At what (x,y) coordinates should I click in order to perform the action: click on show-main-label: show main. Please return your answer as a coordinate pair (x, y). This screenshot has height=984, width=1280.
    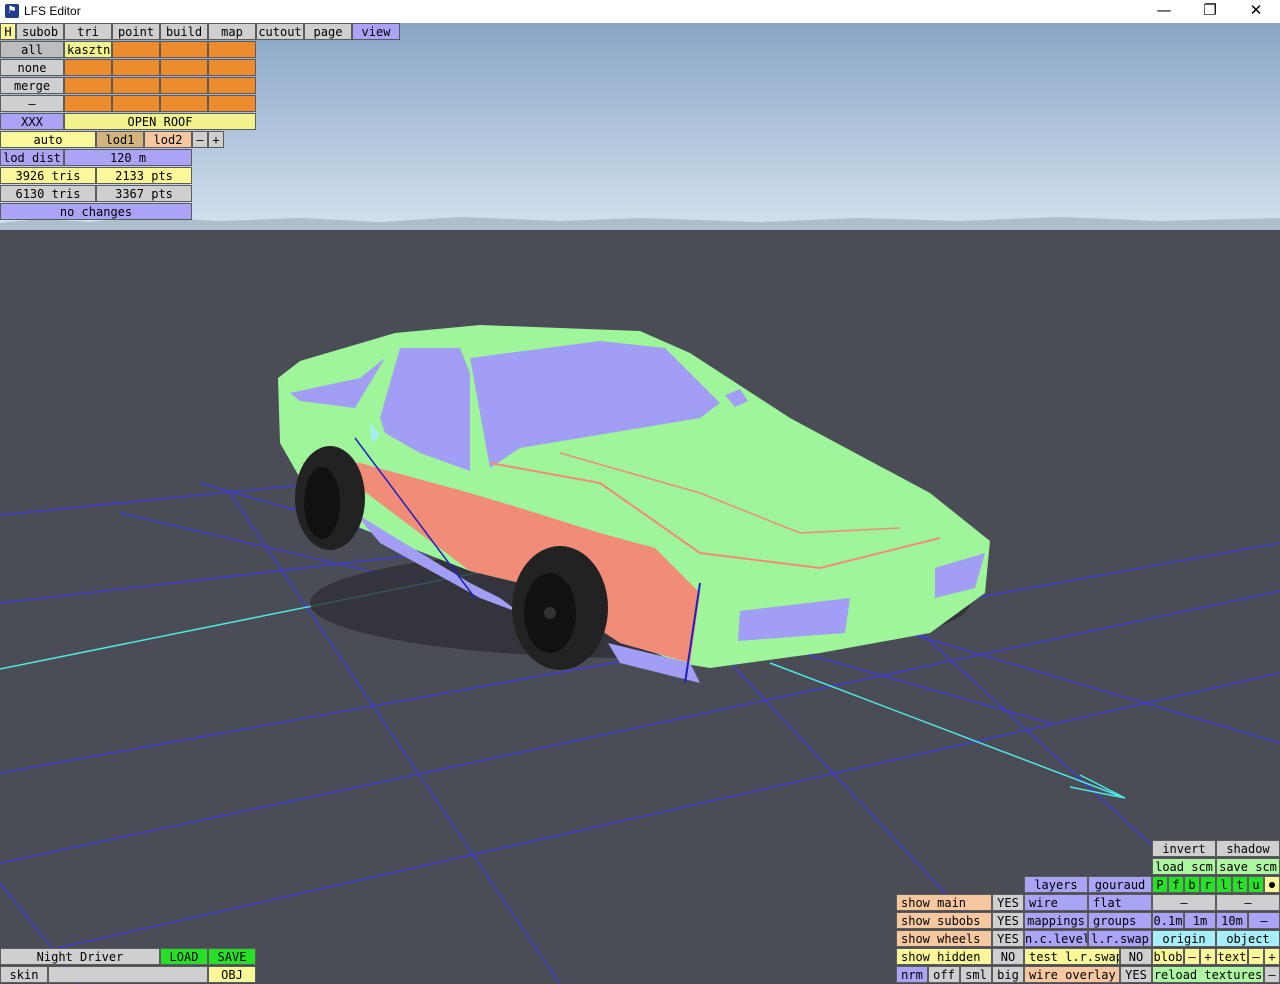
    Looking at the image, I should click on (944, 902).